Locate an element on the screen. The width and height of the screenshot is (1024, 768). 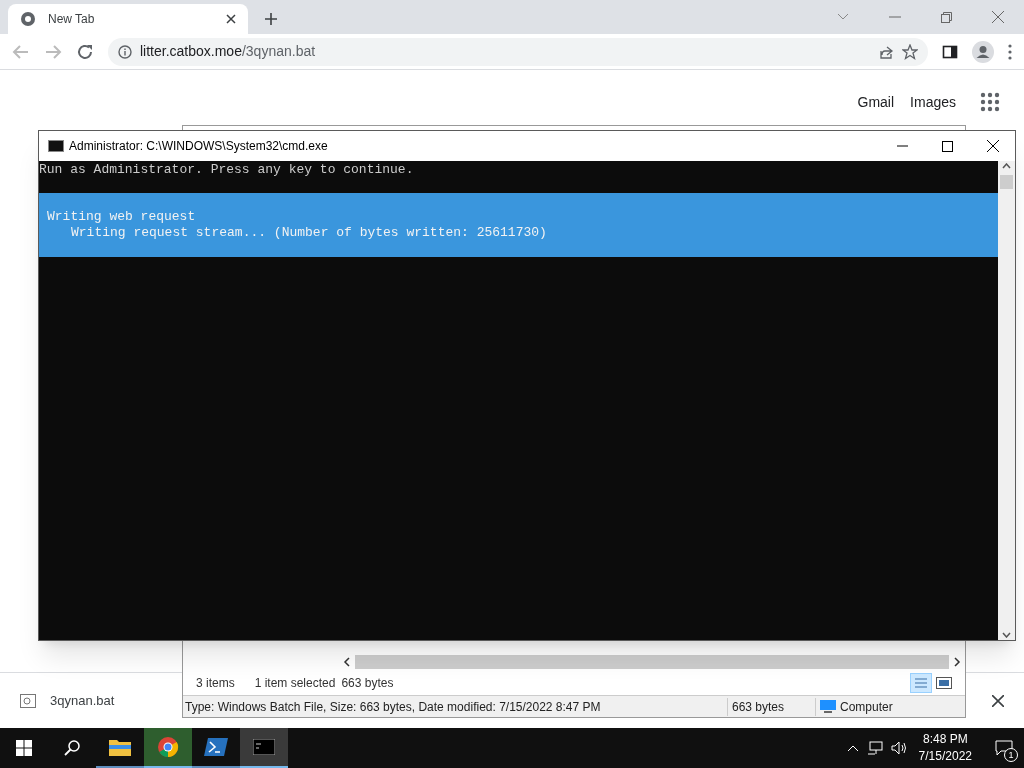
message-icon is located at coordinates (1004, 748).